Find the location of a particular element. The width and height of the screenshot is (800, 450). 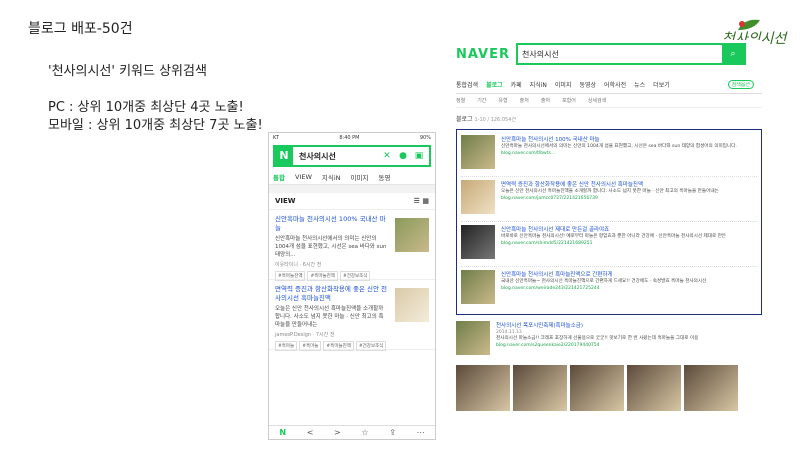

count-range: 1-10 / 126,054건 is located at coordinates (495, 120).